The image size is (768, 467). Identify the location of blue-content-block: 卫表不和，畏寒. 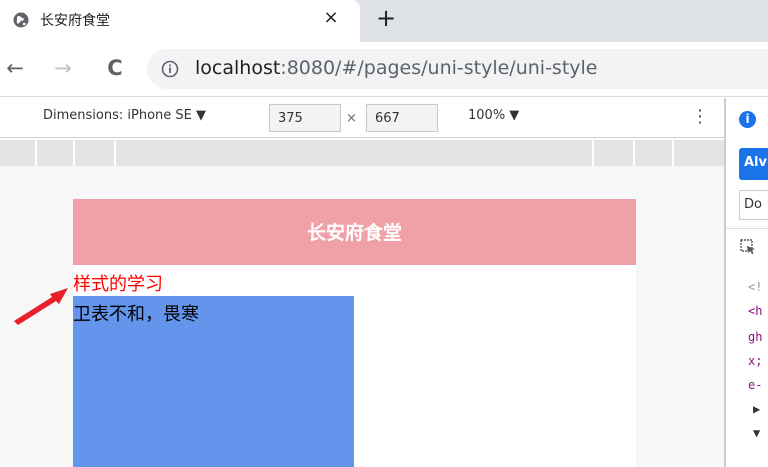
(213, 381).